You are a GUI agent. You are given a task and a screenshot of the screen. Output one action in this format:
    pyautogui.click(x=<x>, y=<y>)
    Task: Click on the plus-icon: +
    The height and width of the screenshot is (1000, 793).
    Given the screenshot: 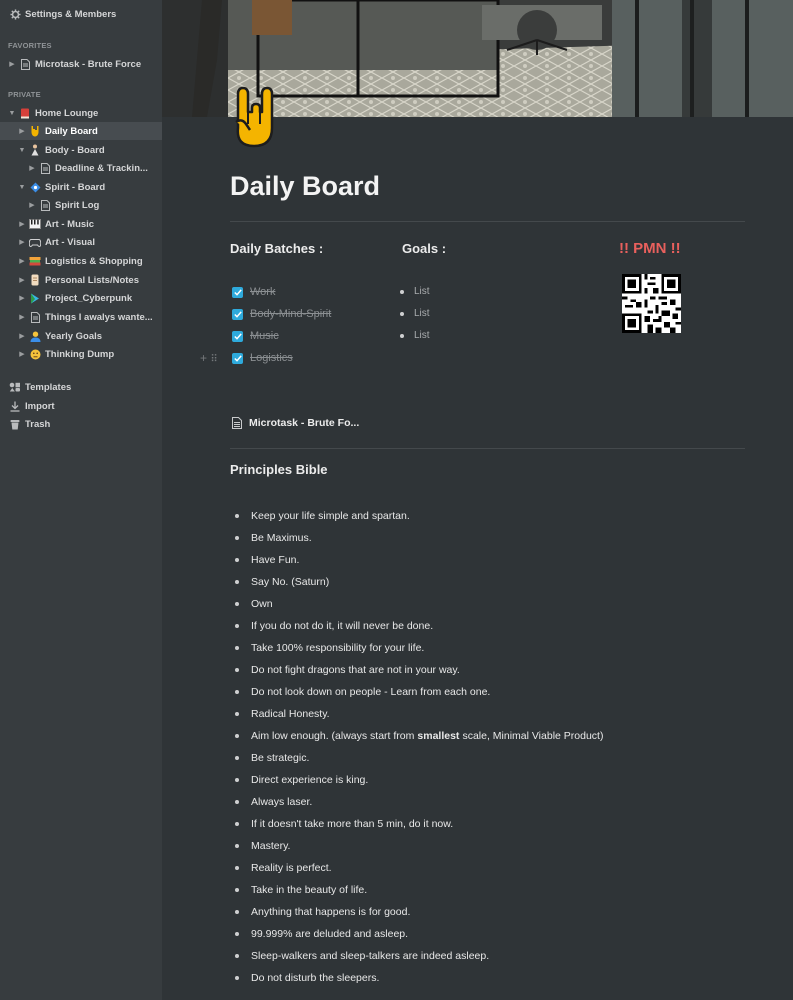 What is the action you would take?
    pyautogui.click(x=203, y=358)
    